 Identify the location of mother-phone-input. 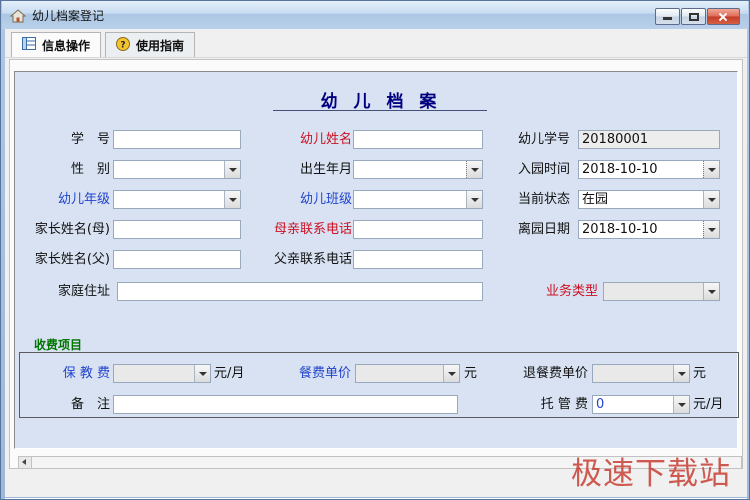
(418, 229).